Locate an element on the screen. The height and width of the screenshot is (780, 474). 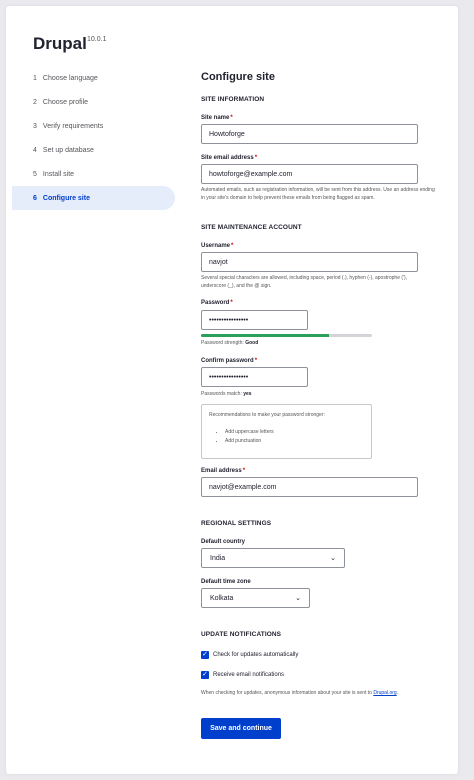
password-strength-bar is located at coordinates (286, 335).